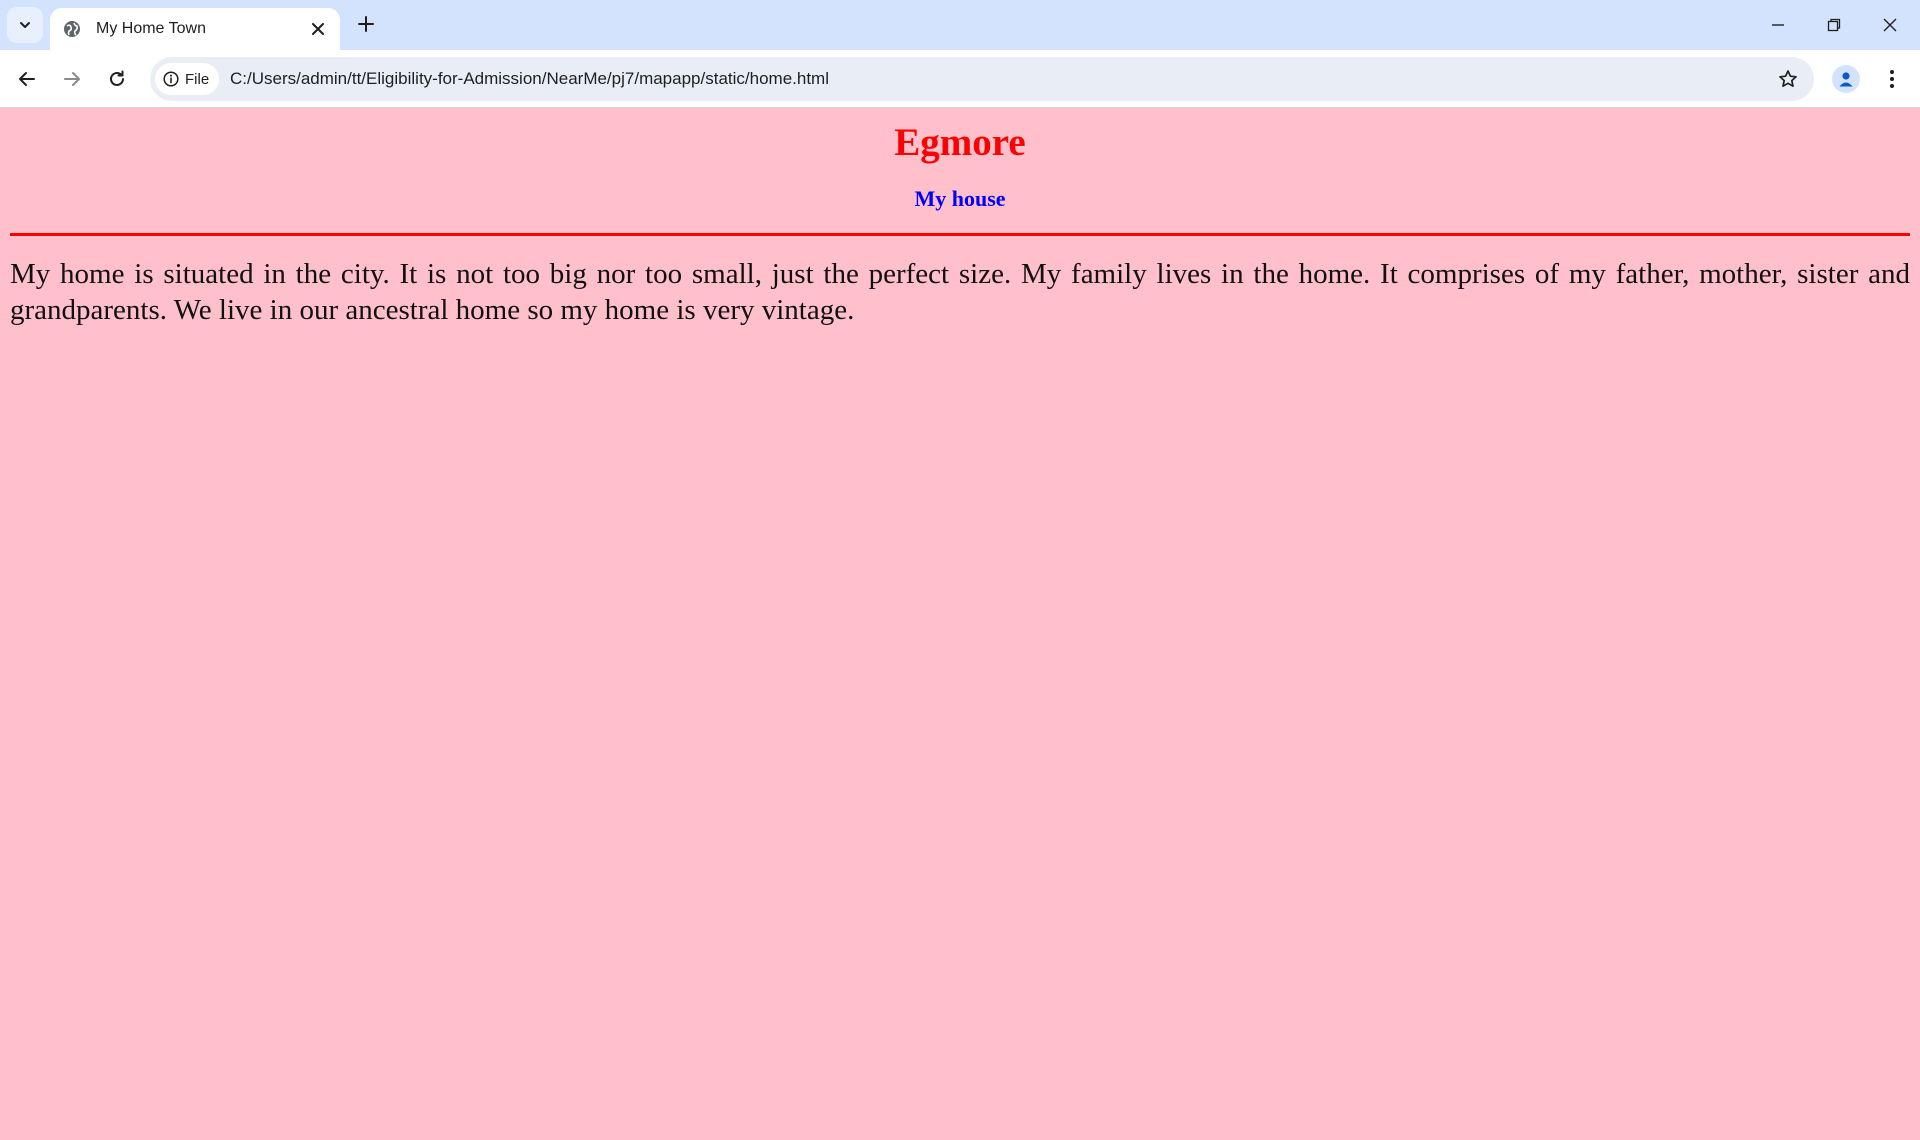  I want to click on tab-search-button, so click(25, 25).